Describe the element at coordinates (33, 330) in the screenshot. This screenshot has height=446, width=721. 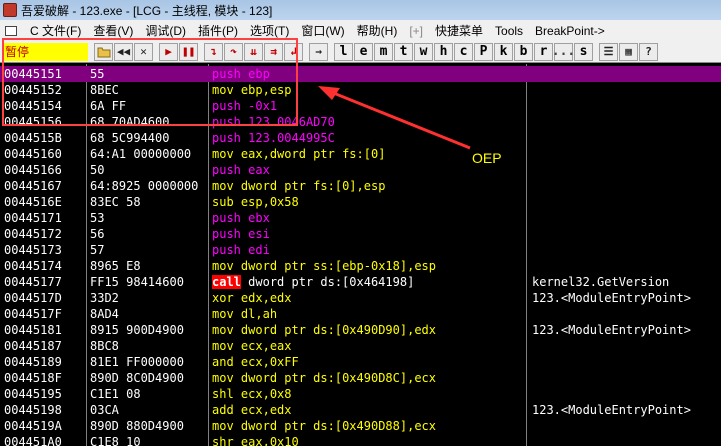
I see `row-address: 00445181` at that location.